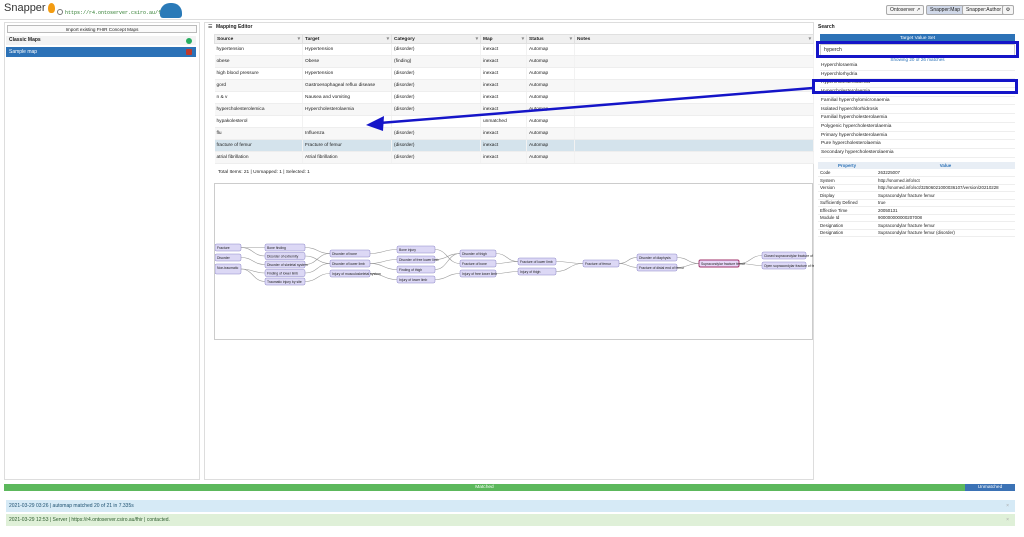  Describe the element at coordinates (657, 257) in the screenshot. I see `graph-node: Disorder of diaphysis` at that location.